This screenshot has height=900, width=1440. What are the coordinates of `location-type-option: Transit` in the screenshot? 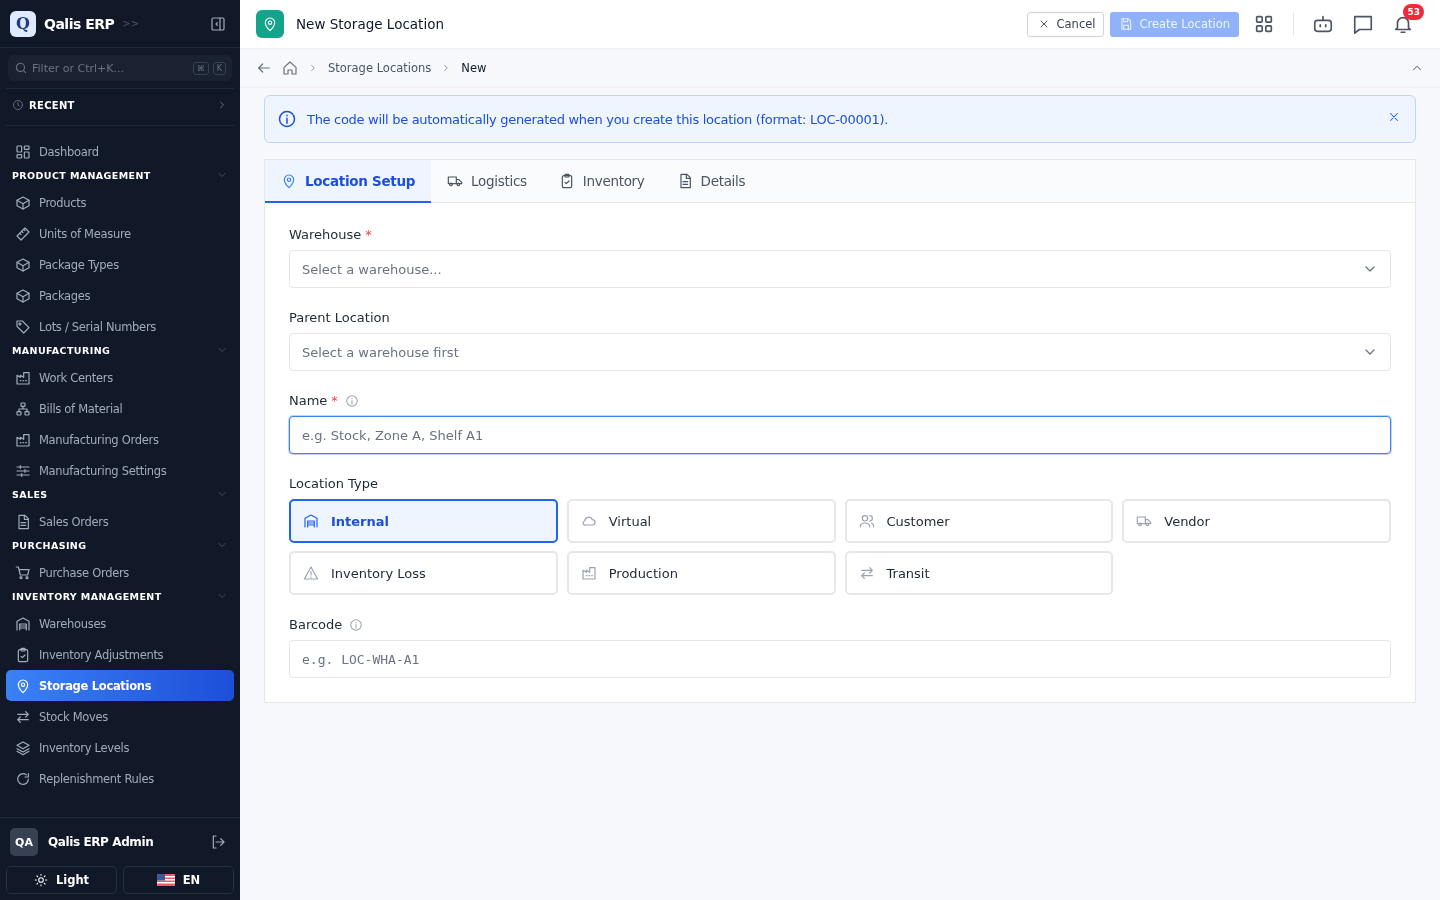 It's located at (979, 573).